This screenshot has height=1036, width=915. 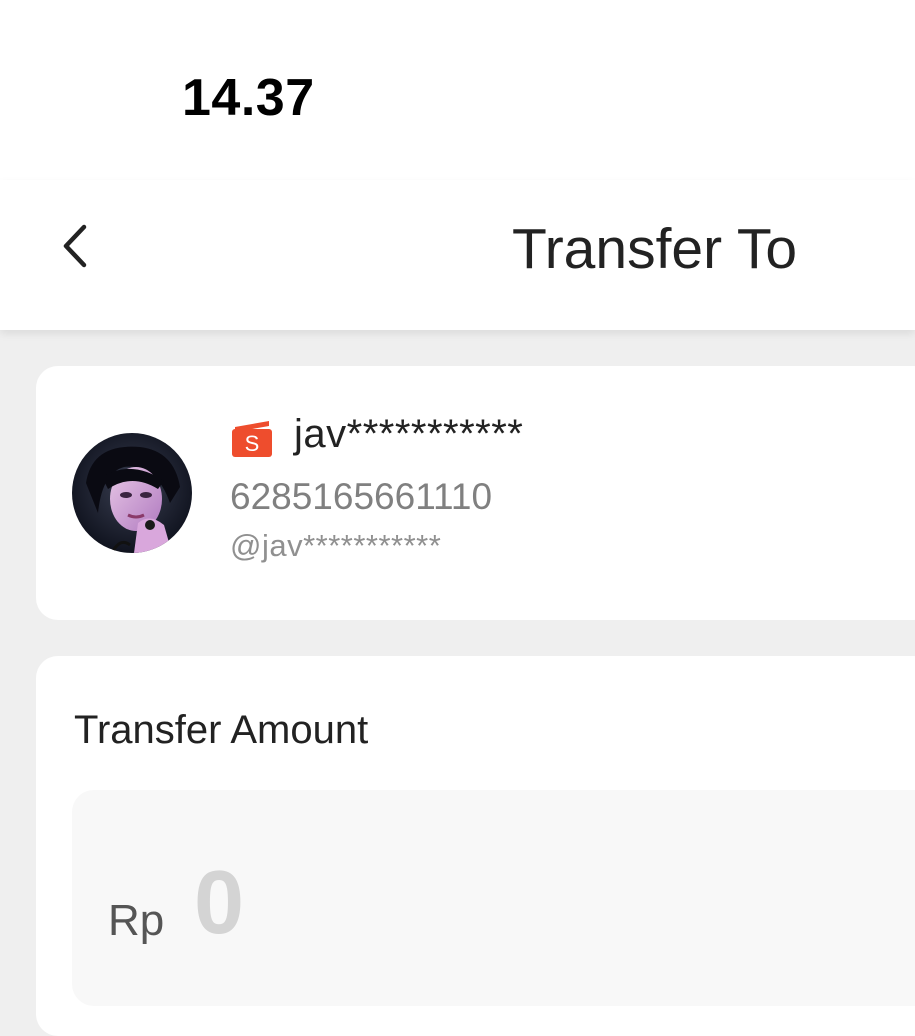 I want to click on page-title: Transfer To, so click(x=655, y=249).